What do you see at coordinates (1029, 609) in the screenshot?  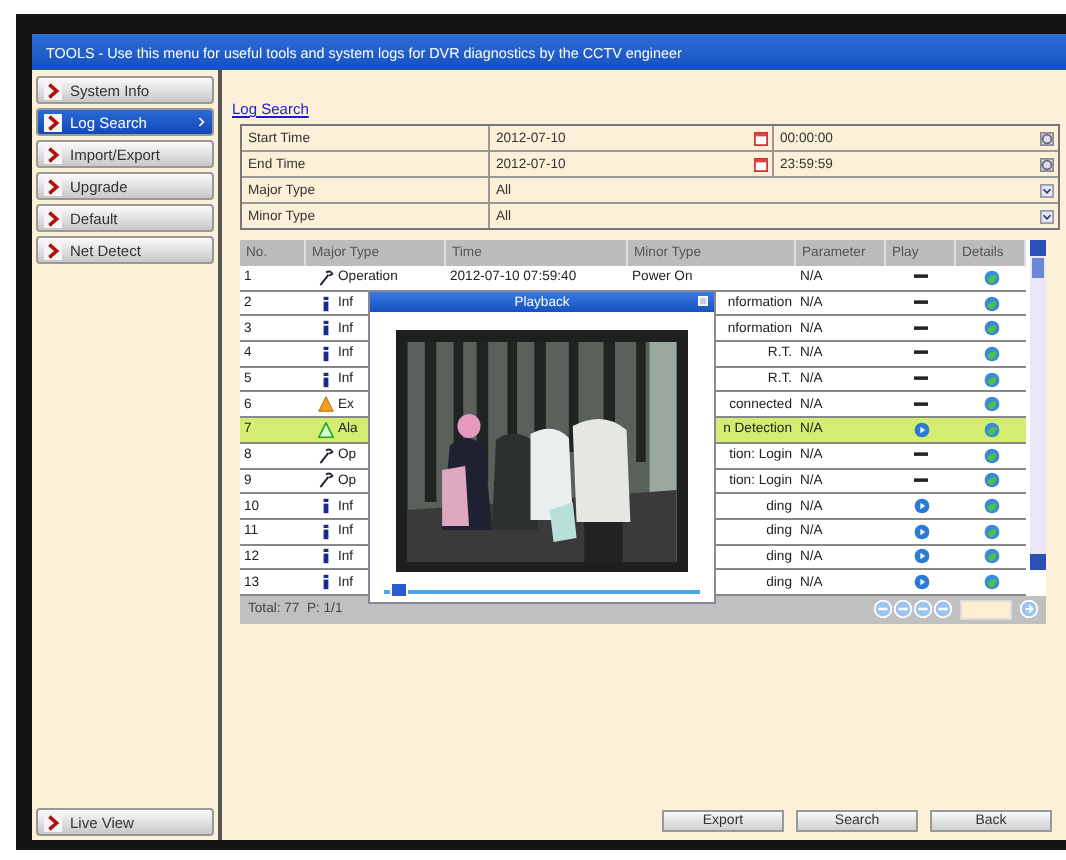 I see `go-icon` at bounding box center [1029, 609].